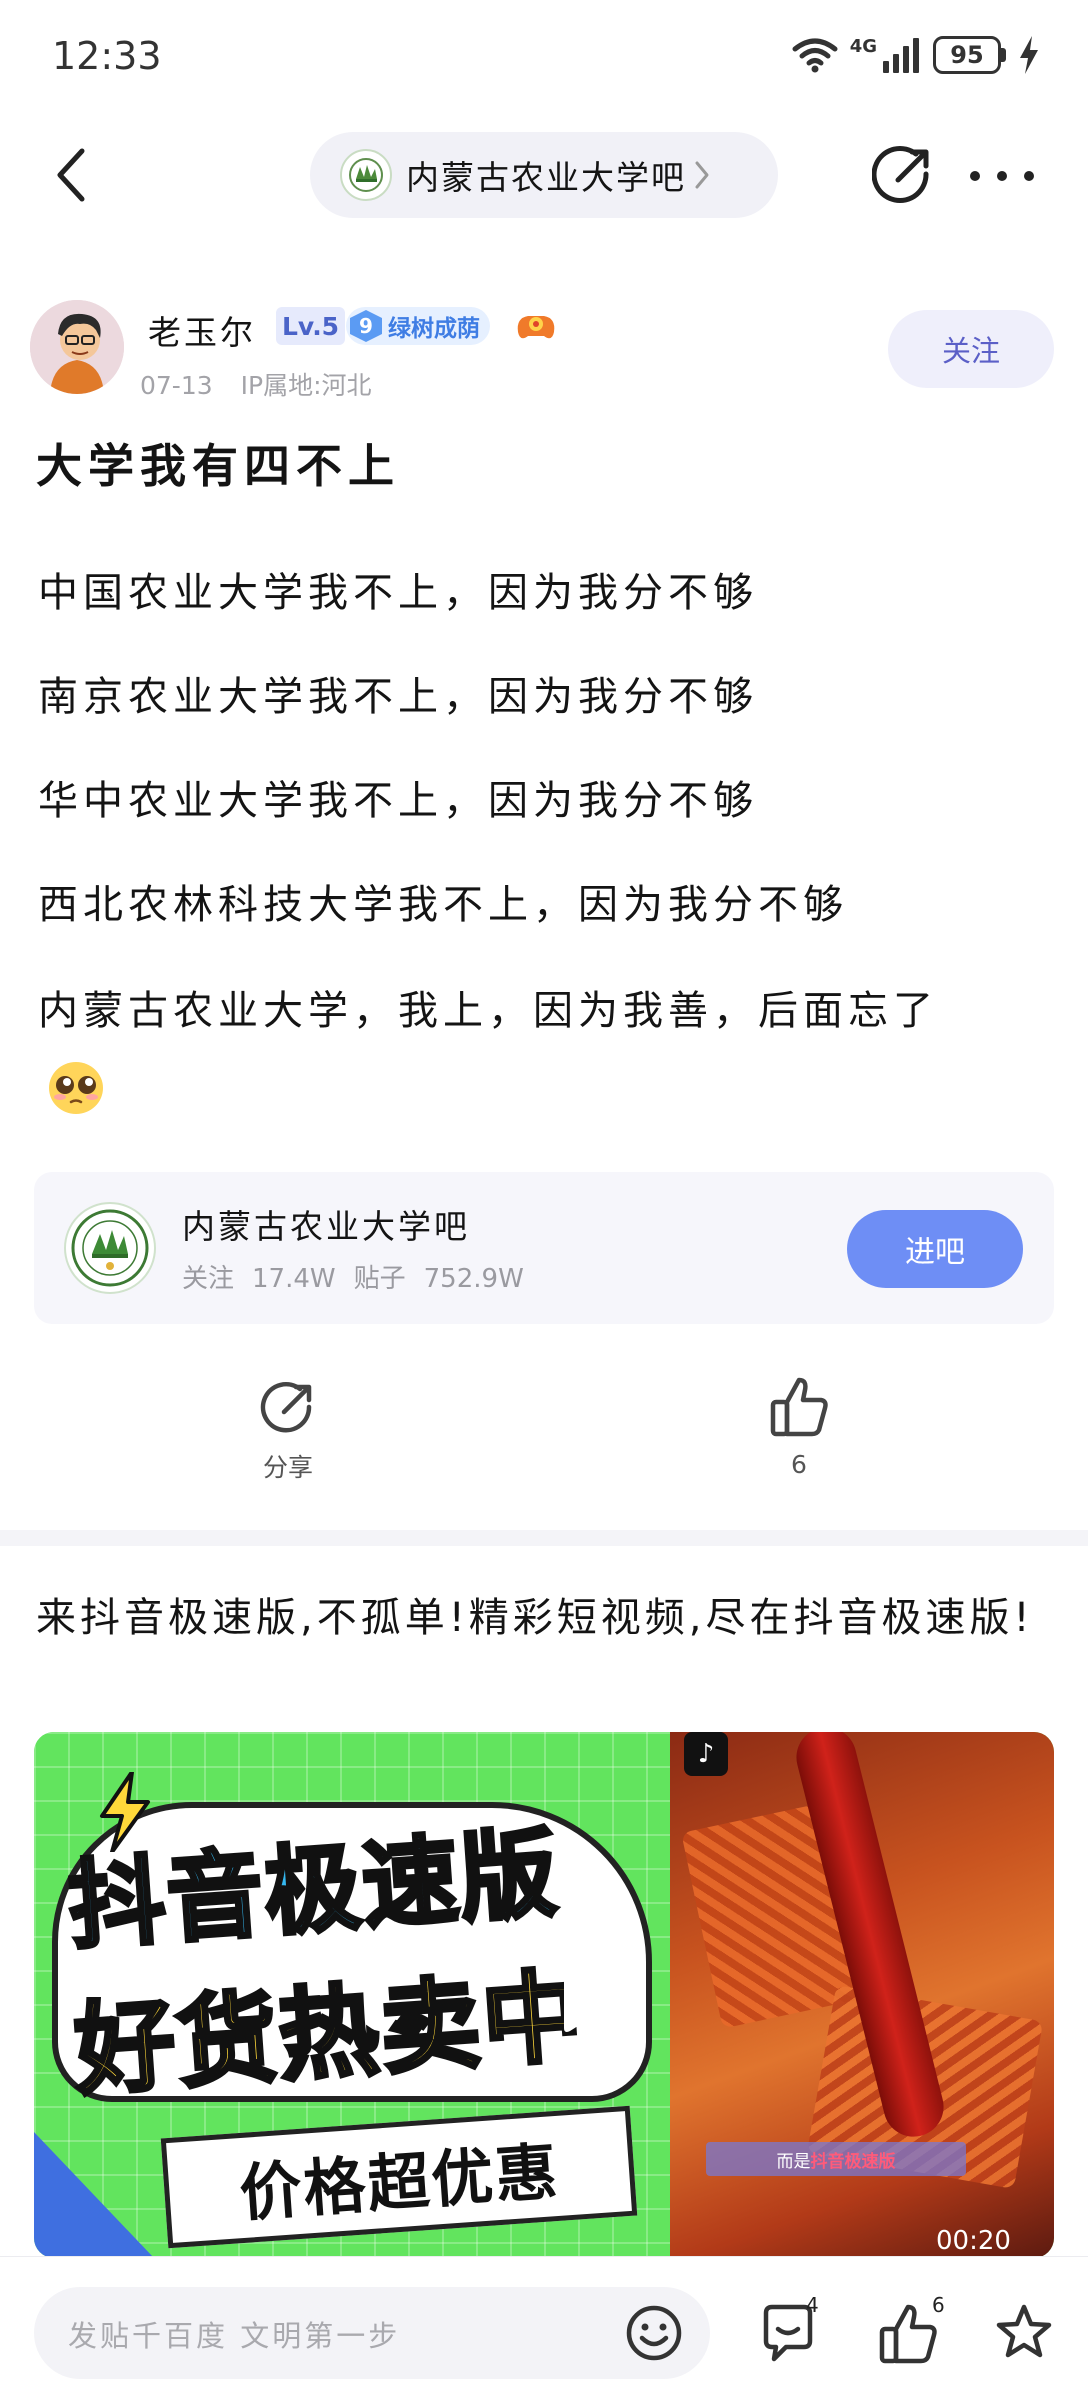  I want to click on forum-card: 内蒙古农业大学吧 关注 17.4W 贴子 752.9W 进吧, so click(544, 1248).